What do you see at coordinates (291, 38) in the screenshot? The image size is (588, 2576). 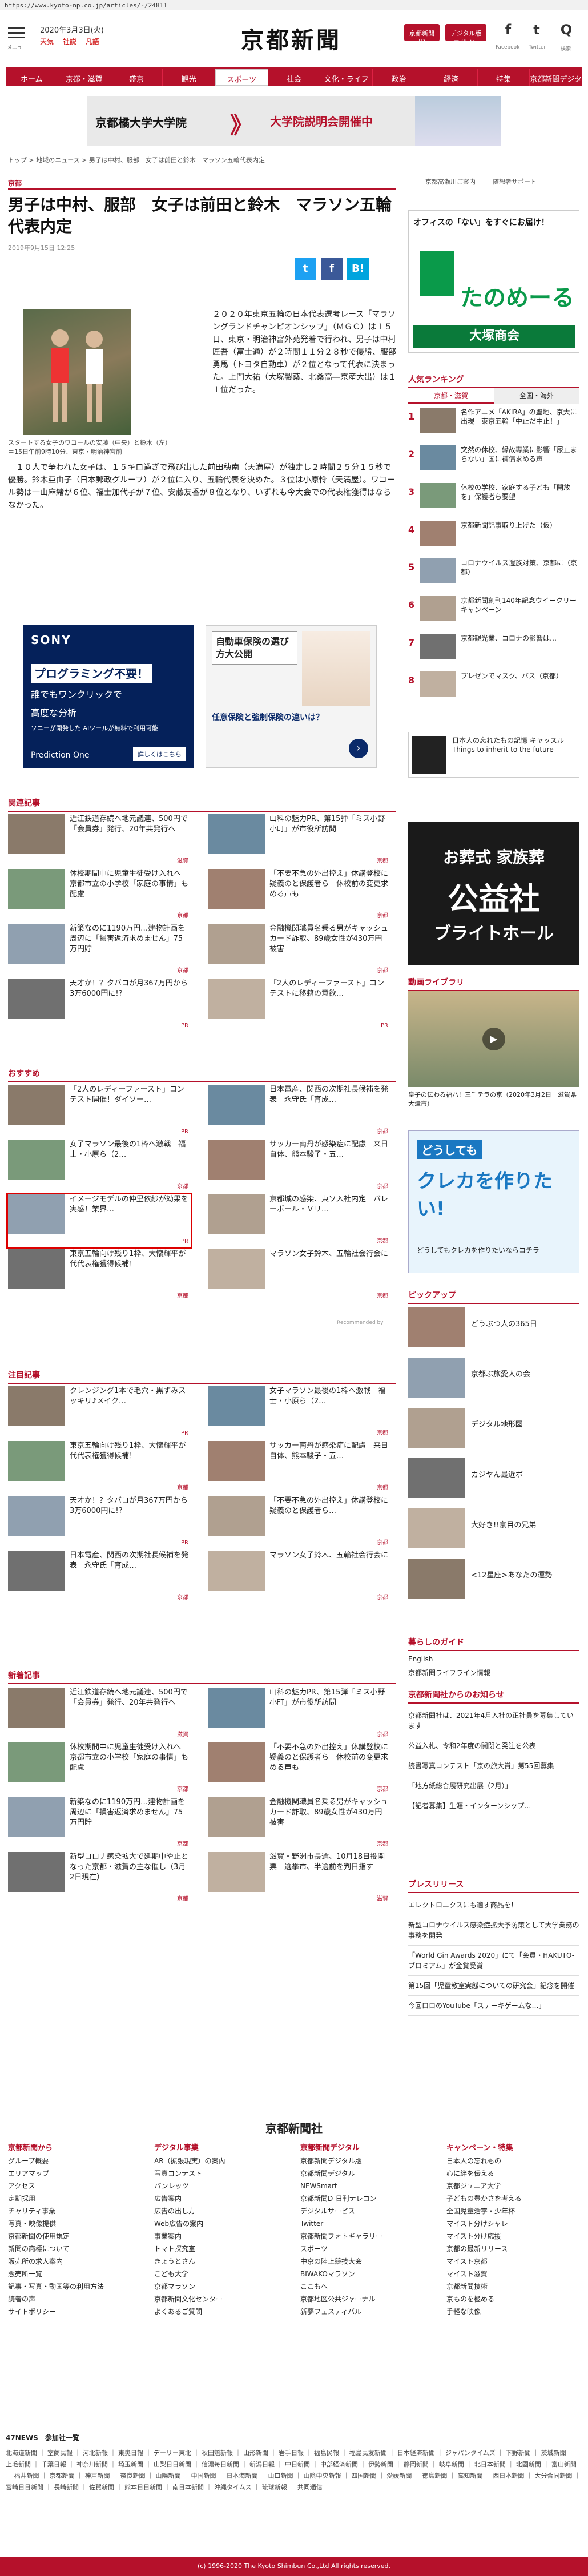 I see `site-logo: 京都新聞` at bounding box center [291, 38].